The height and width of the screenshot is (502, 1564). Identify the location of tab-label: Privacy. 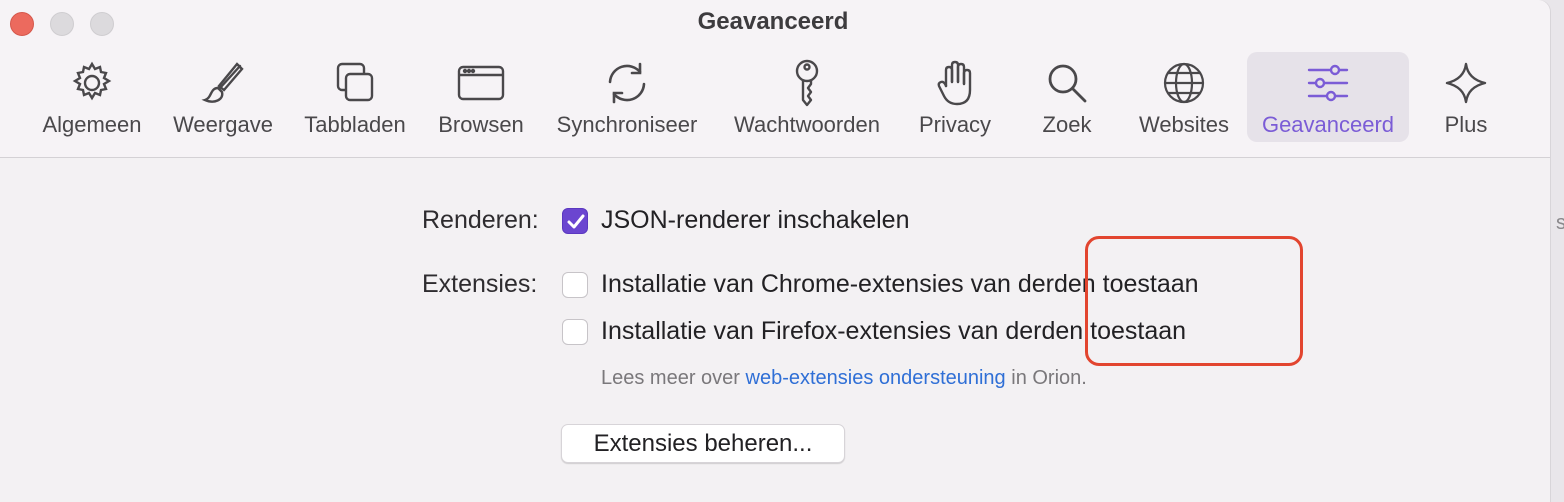
(955, 124).